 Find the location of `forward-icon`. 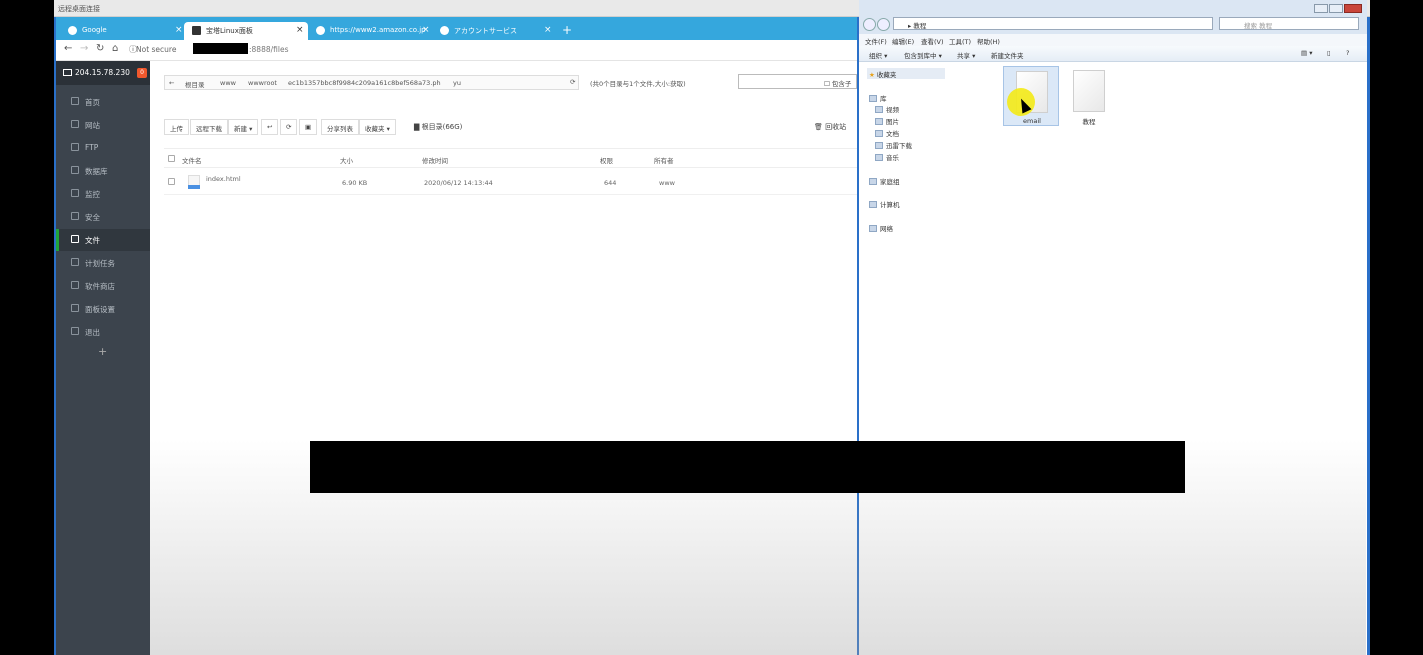

forward-icon is located at coordinates (883, 24).